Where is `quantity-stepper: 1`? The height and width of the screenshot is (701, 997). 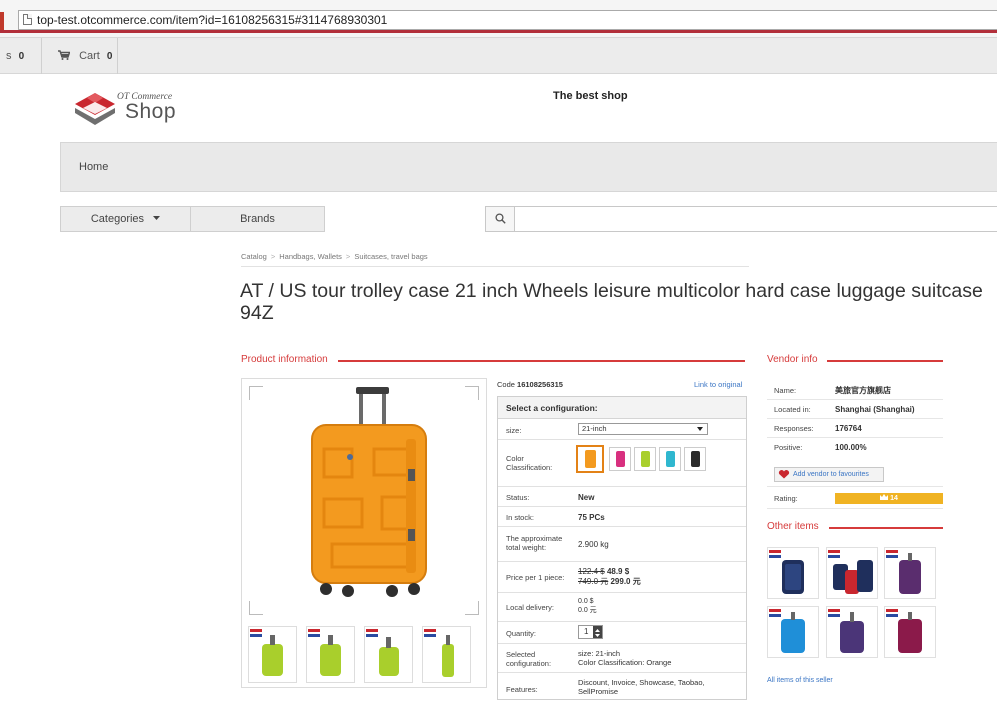
quantity-stepper: 1 is located at coordinates (590, 632).